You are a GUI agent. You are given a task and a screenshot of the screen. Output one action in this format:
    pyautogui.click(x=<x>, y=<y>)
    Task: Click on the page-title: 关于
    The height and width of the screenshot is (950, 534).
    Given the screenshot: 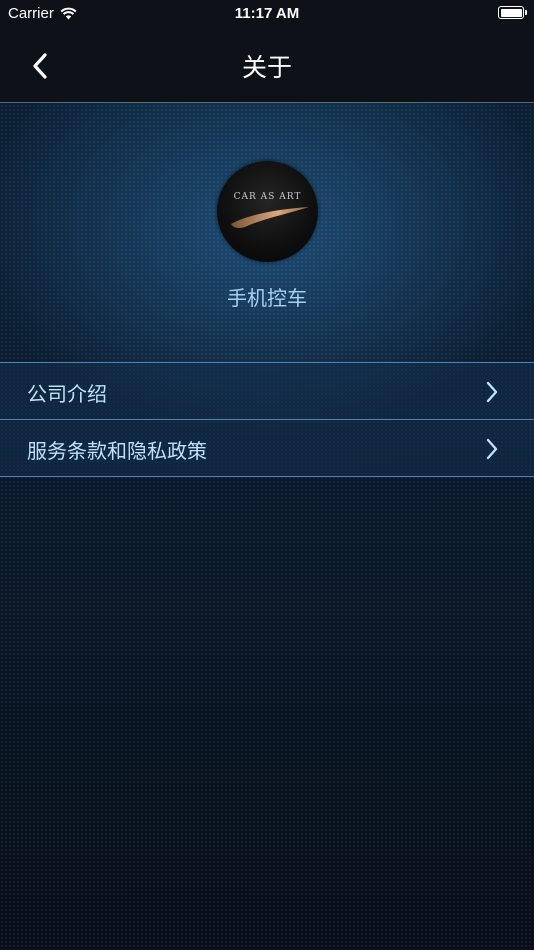 What is the action you would take?
    pyautogui.click(x=266, y=67)
    